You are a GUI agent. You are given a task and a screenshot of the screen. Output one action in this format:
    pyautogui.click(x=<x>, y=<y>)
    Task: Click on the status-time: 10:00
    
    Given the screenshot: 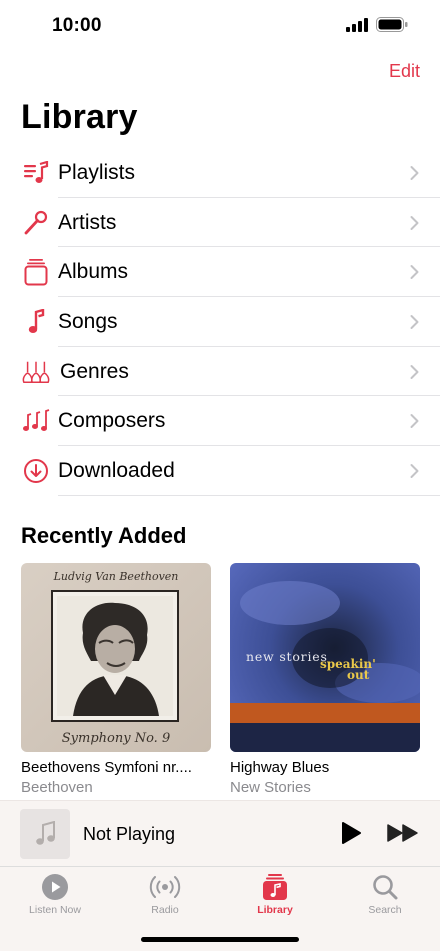 What is the action you would take?
    pyautogui.click(x=77, y=25)
    